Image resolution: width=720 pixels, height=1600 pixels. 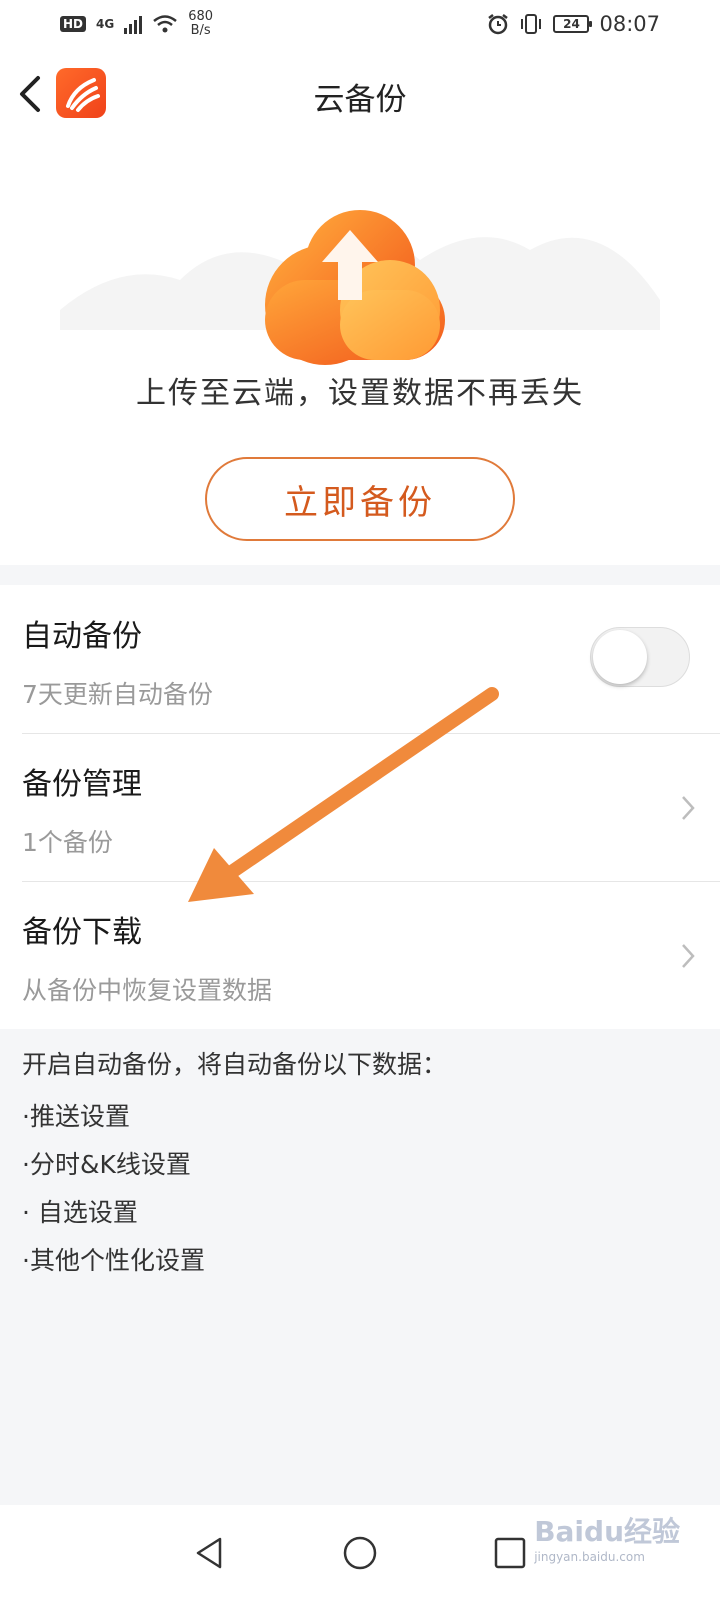 What do you see at coordinates (589, 1557) in the screenshot?
I see `watermark-url: jingyan.baidu.com` at bounding box center [589, 1557].